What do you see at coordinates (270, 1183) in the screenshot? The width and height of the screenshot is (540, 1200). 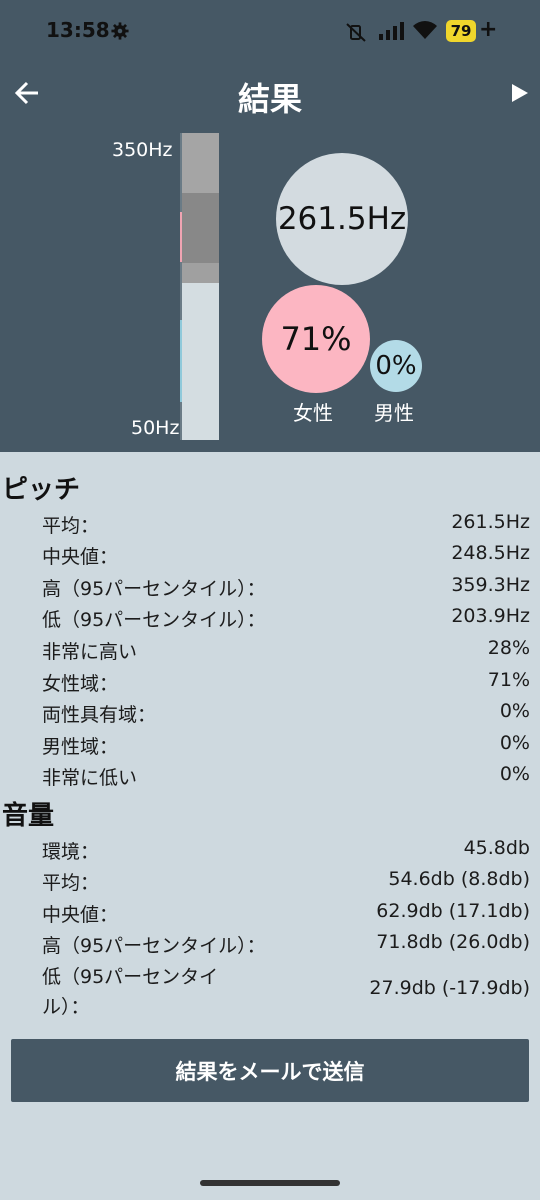 I see `home-indicator` at bounding box center [270, 1183].